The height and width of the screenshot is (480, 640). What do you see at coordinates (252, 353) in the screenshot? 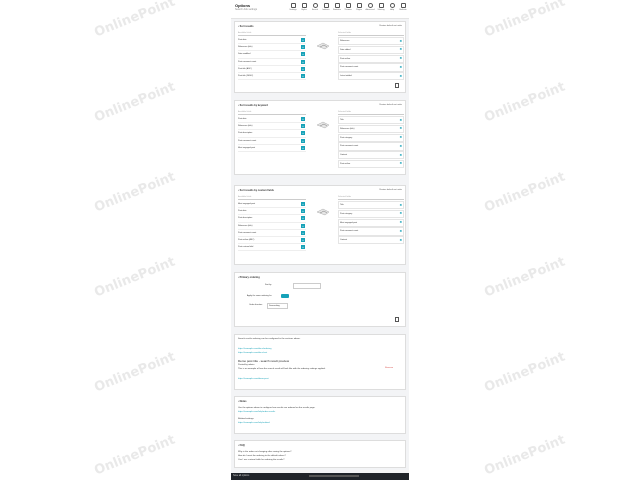
I see `info-link: https://example.com/docs/sort` at bounding box center [252, 353].